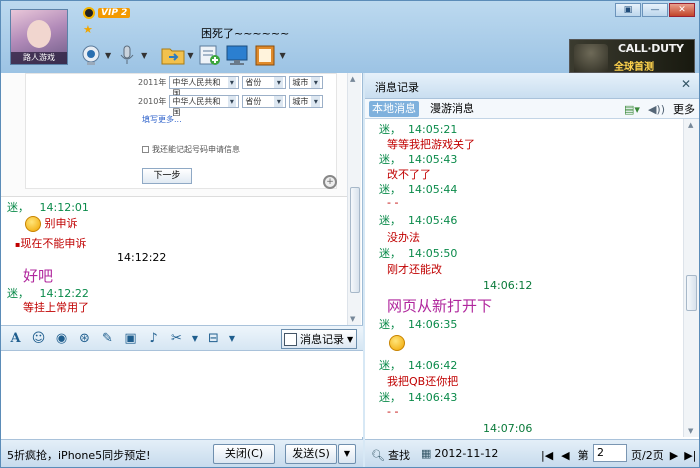 This screenshot has width=700, height=468. I want to click on form-row: 2010年 中华人民共和国 ▾ 省份 ▾ 城市 ▾, so click(231, 106).